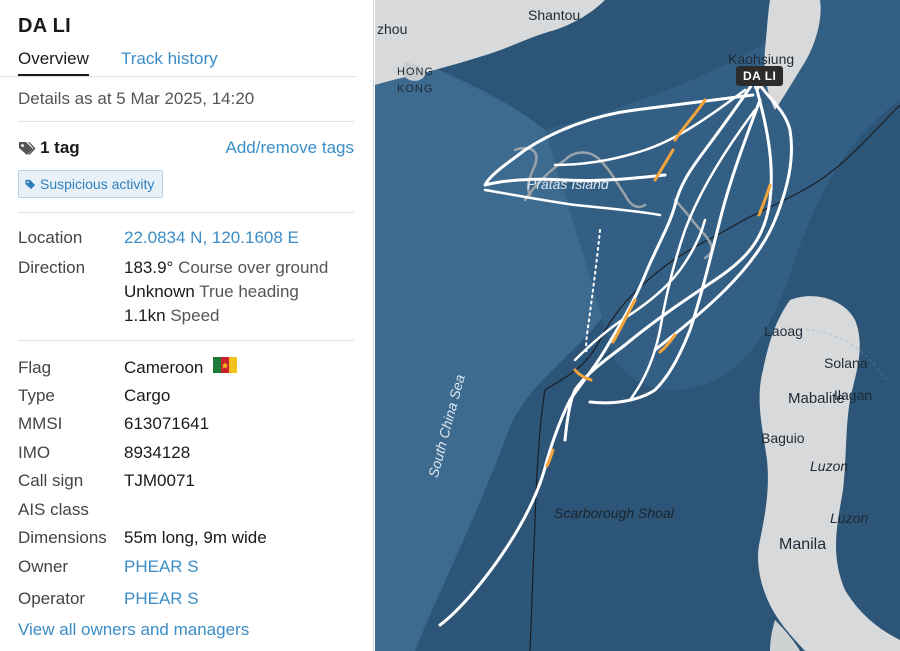 The height and width of the screenshot is (651, 900). I want to click on map-label-zhou: zhou, so click(392, 29).